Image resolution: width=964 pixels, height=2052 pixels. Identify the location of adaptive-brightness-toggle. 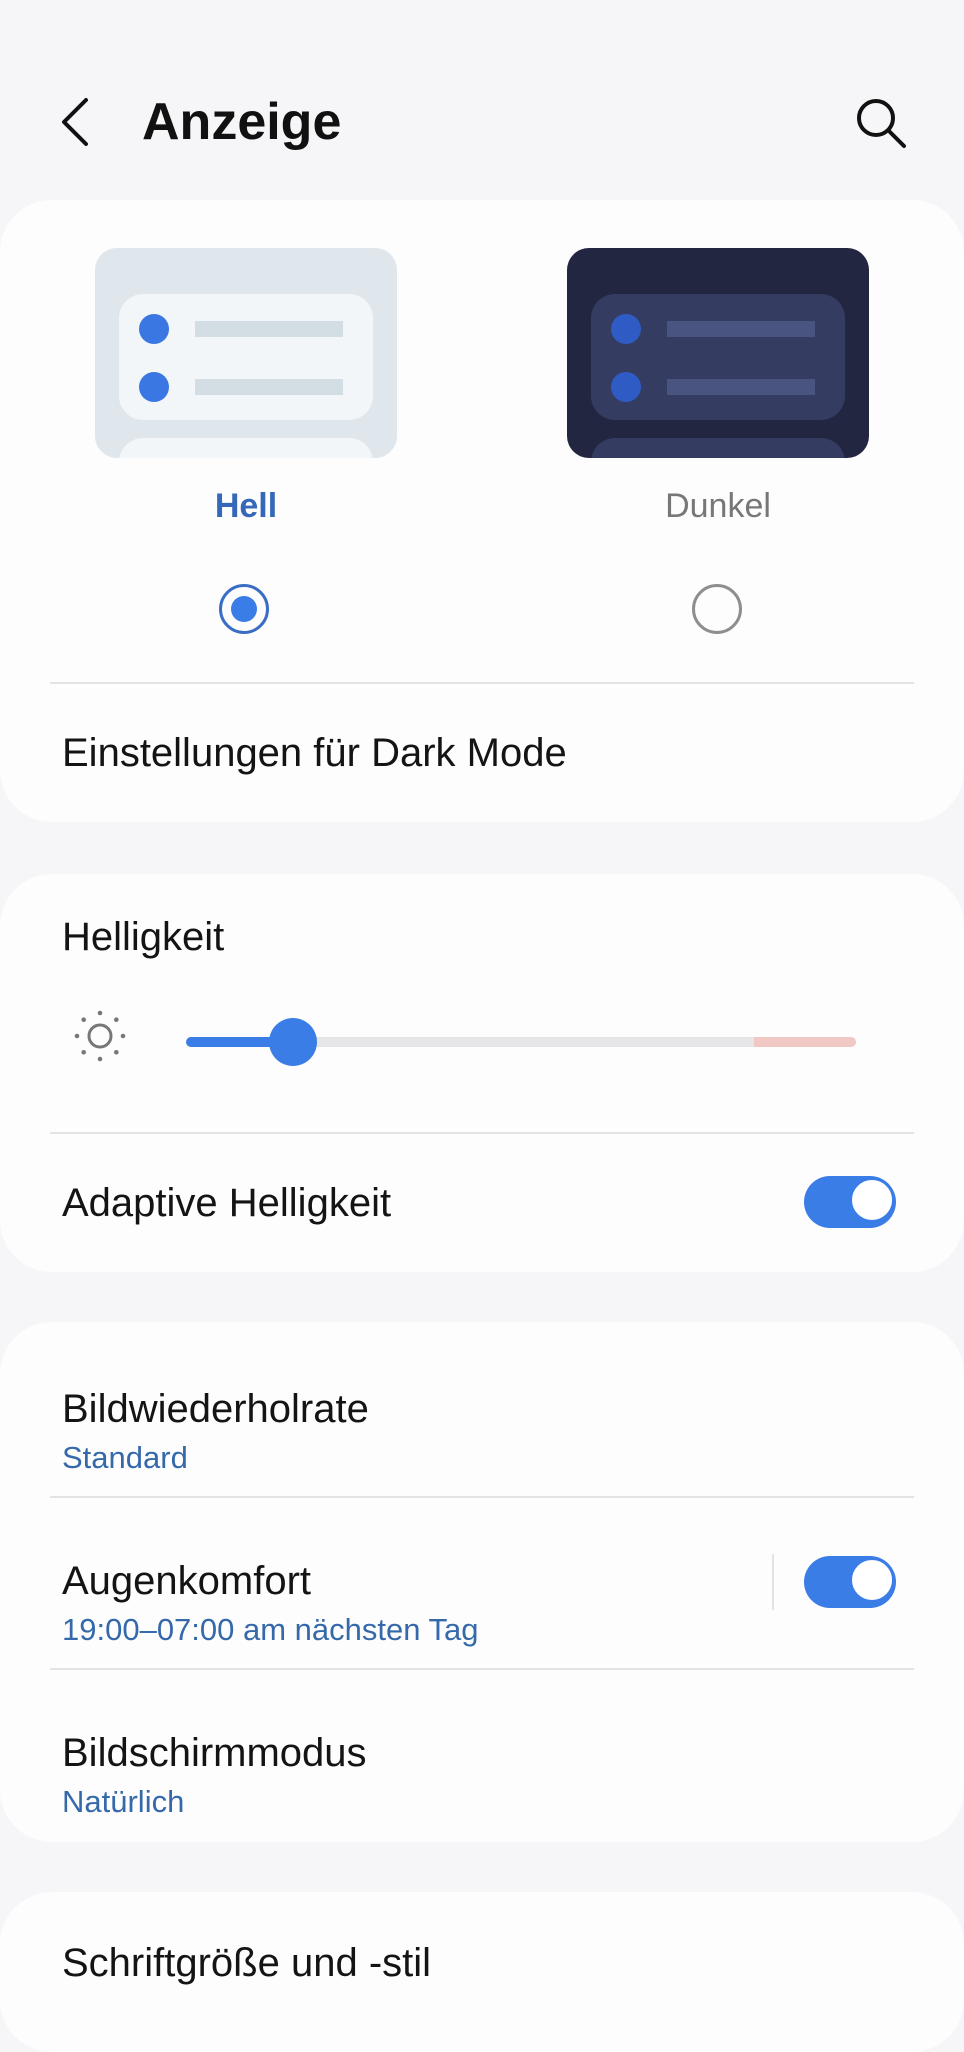
(850, 1202).